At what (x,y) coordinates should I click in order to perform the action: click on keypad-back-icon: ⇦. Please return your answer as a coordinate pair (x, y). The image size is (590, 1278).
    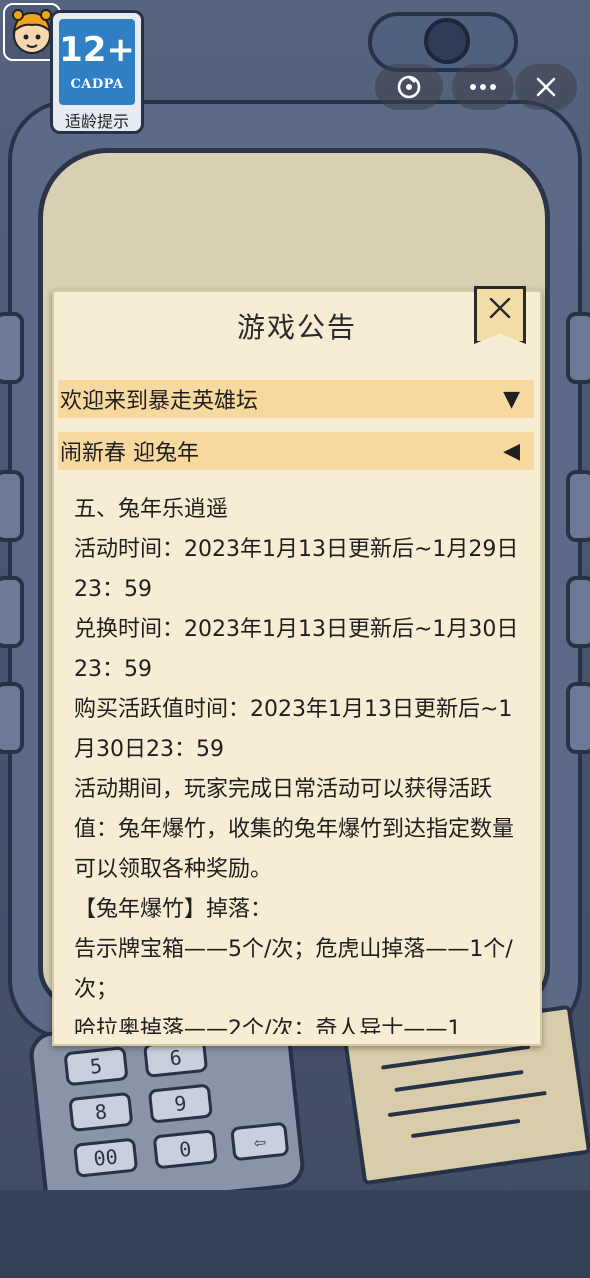
    Looking at the image, I should click on (260, 1141).